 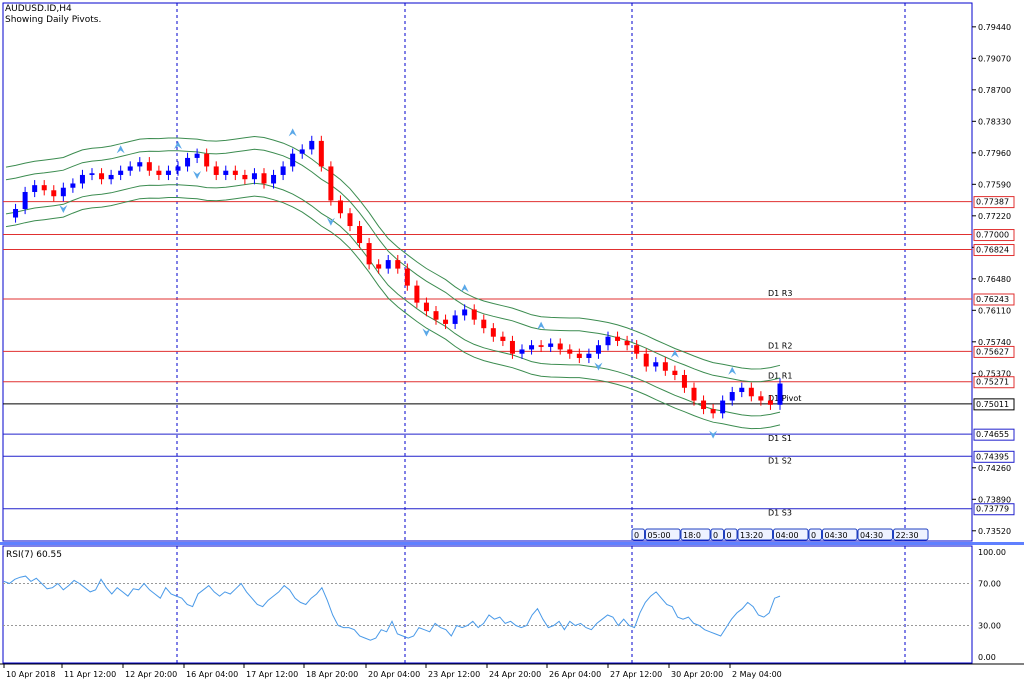 What do you see at coordinates (989, 584) in the screenshot?
I see `rsi-axis-label: 70.00` at bounding box center [989, 584].